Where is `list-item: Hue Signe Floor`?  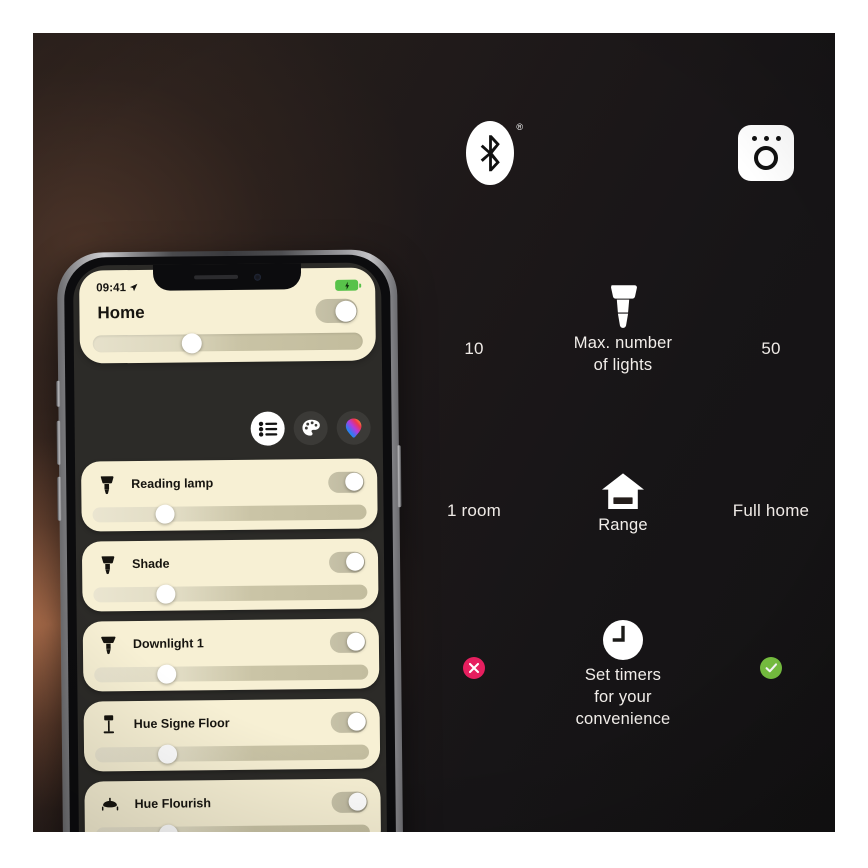 list-item: Hue Signe Floor is located at coordinates (232, 735).